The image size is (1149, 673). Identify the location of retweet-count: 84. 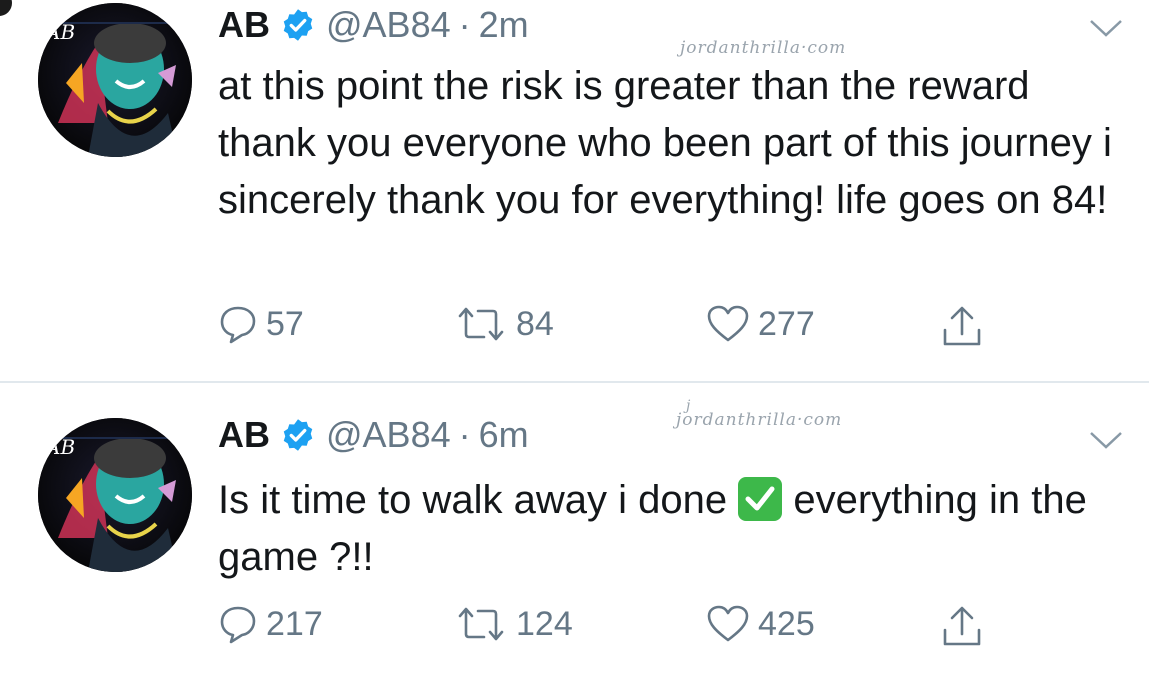
(535, 323).